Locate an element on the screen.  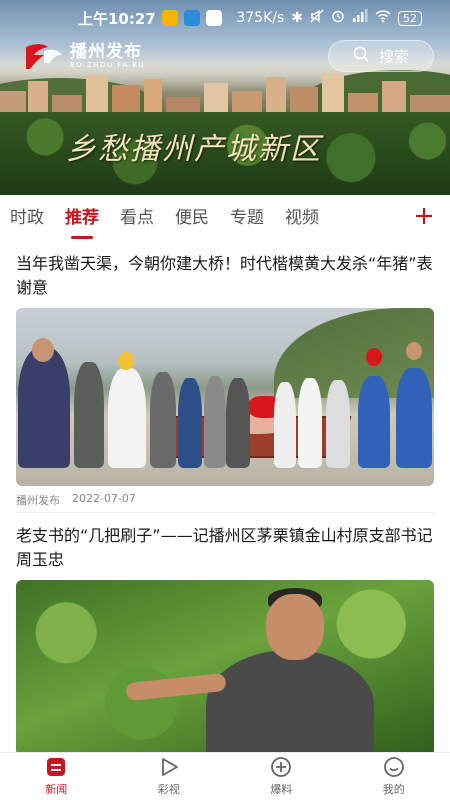
plus-circle-icon is located at coordinates (281, 767).